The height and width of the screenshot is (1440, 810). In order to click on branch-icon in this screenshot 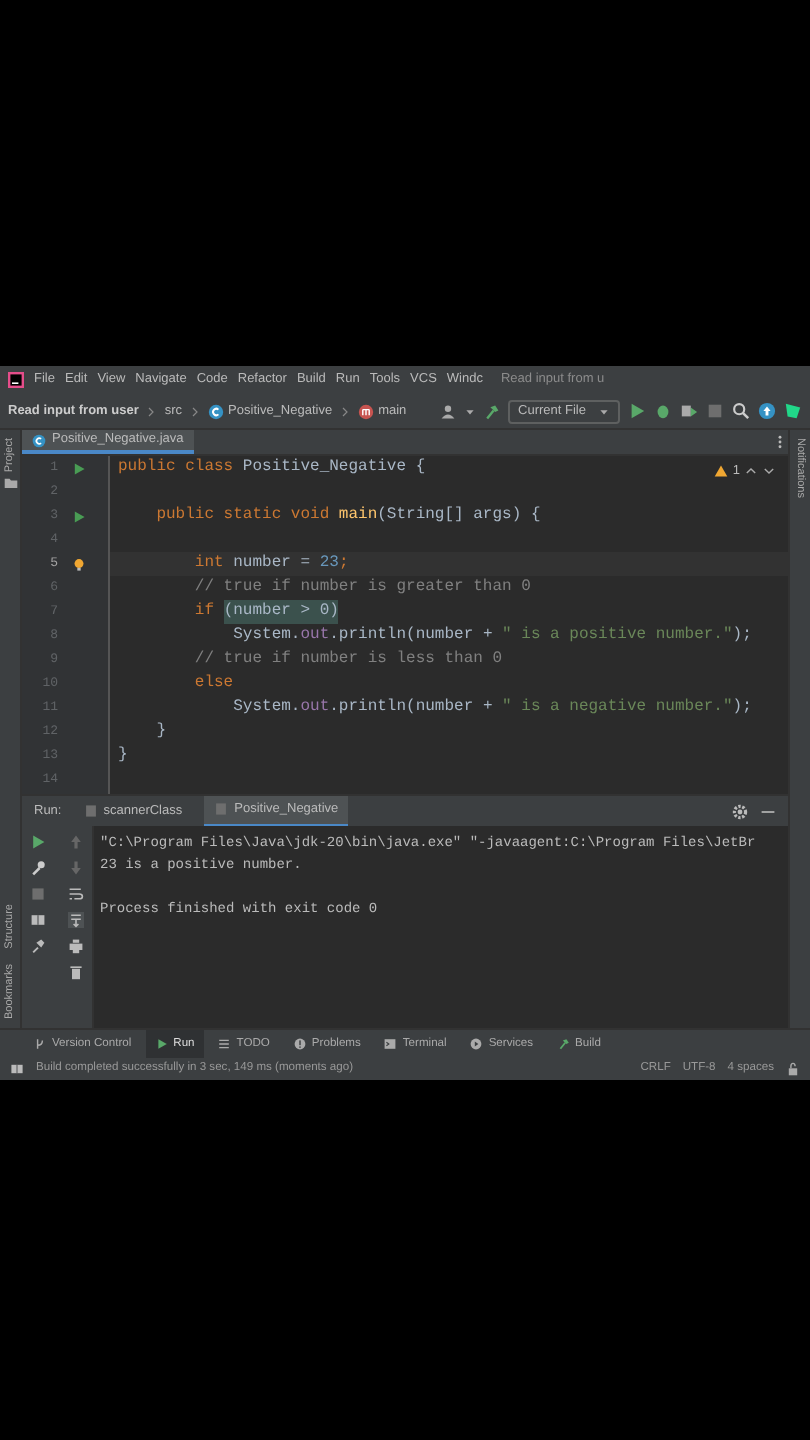, I will do `click(40, 1044)`.